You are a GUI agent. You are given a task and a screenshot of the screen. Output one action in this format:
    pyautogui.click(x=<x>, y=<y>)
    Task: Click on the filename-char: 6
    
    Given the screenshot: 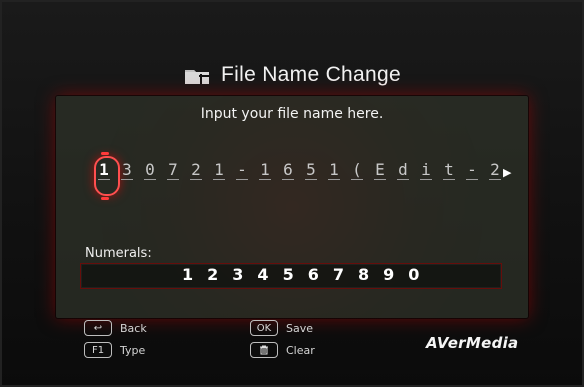 What is the action you would take?
    pyautogui.click(x=288, y=170)
    